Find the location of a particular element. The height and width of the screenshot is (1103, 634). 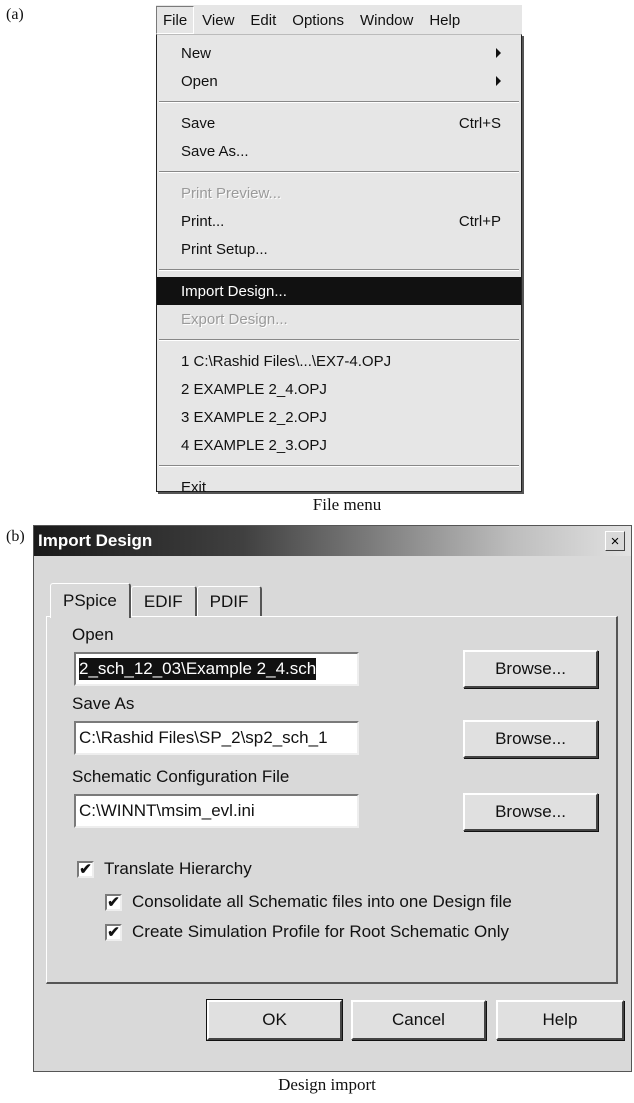

tab-pspice: PSpice is located at coordinates (90, 600).